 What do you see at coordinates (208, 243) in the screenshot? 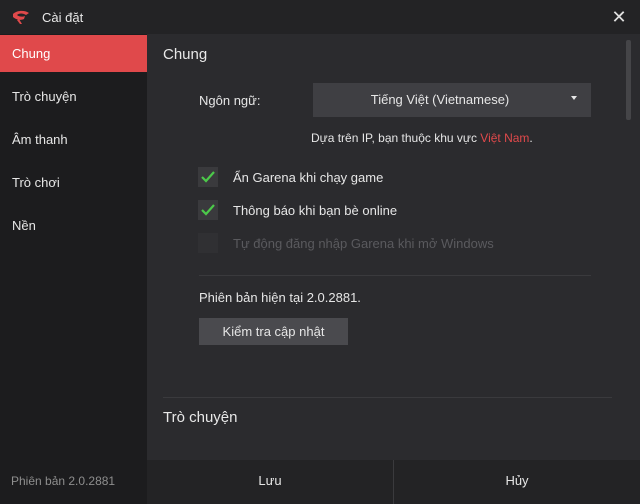
I see `checkbox-disabled-icon` at bounding box center [208, 243].